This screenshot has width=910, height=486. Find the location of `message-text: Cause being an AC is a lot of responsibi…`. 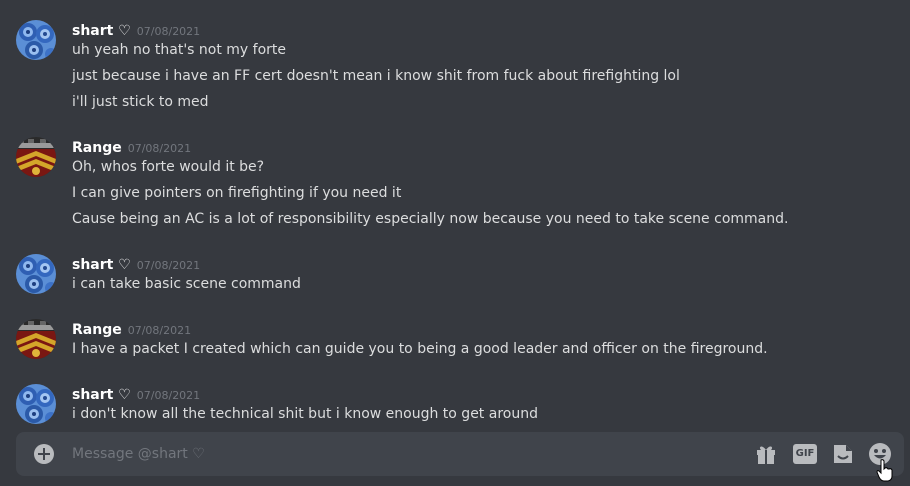

message-text: Cause being an AC is a lot of responsibi… is located at coordinates (430, 219).